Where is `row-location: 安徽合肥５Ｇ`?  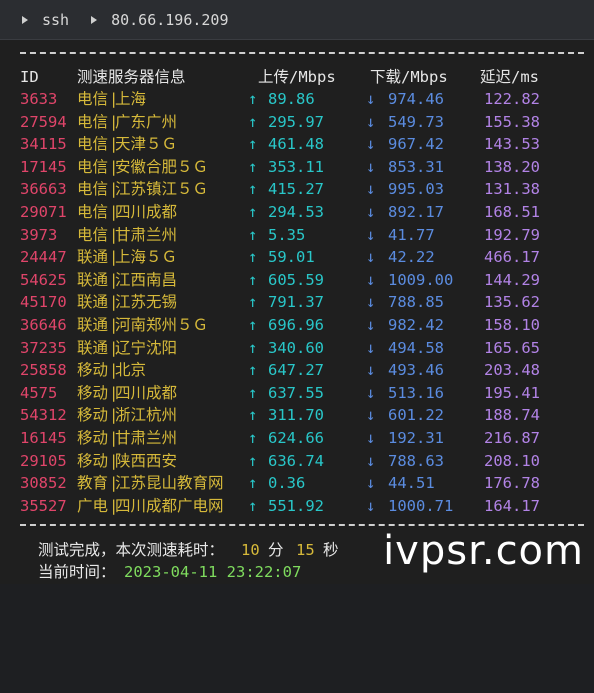 row-location: 安徽合肥５Ｇ is located at coordinates (162, 166).